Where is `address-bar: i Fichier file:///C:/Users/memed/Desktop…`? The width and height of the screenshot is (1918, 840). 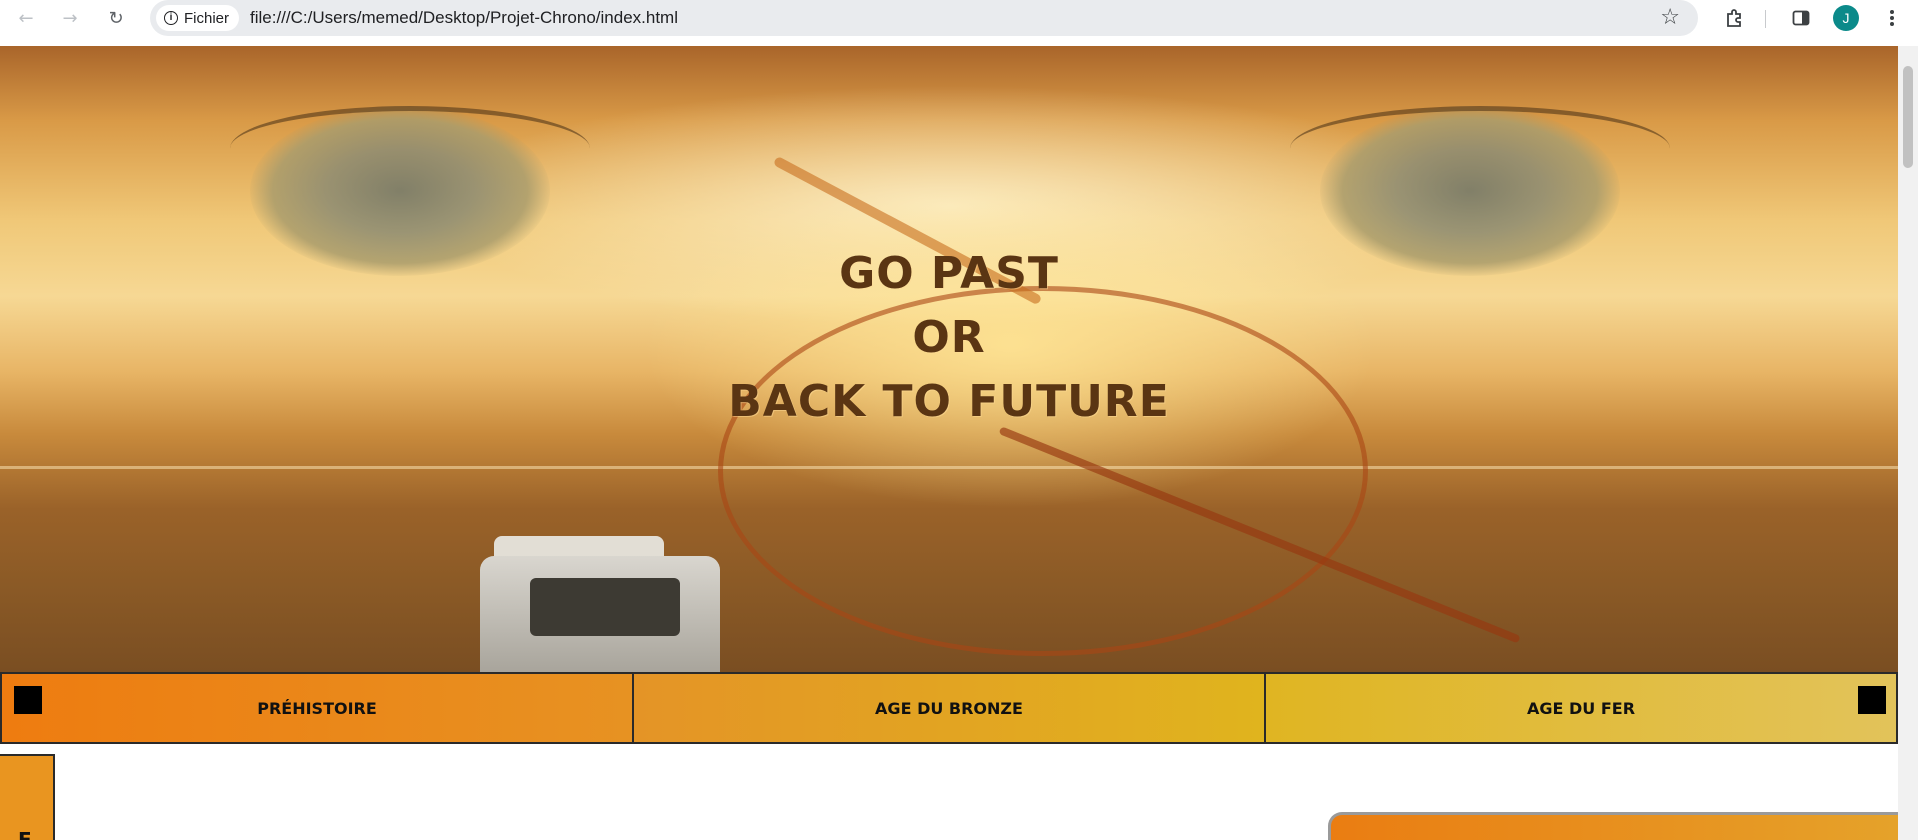 address-bar: i Fichier file:///C:/Users/memed/Desktop… is located at coordinates (924, 18).